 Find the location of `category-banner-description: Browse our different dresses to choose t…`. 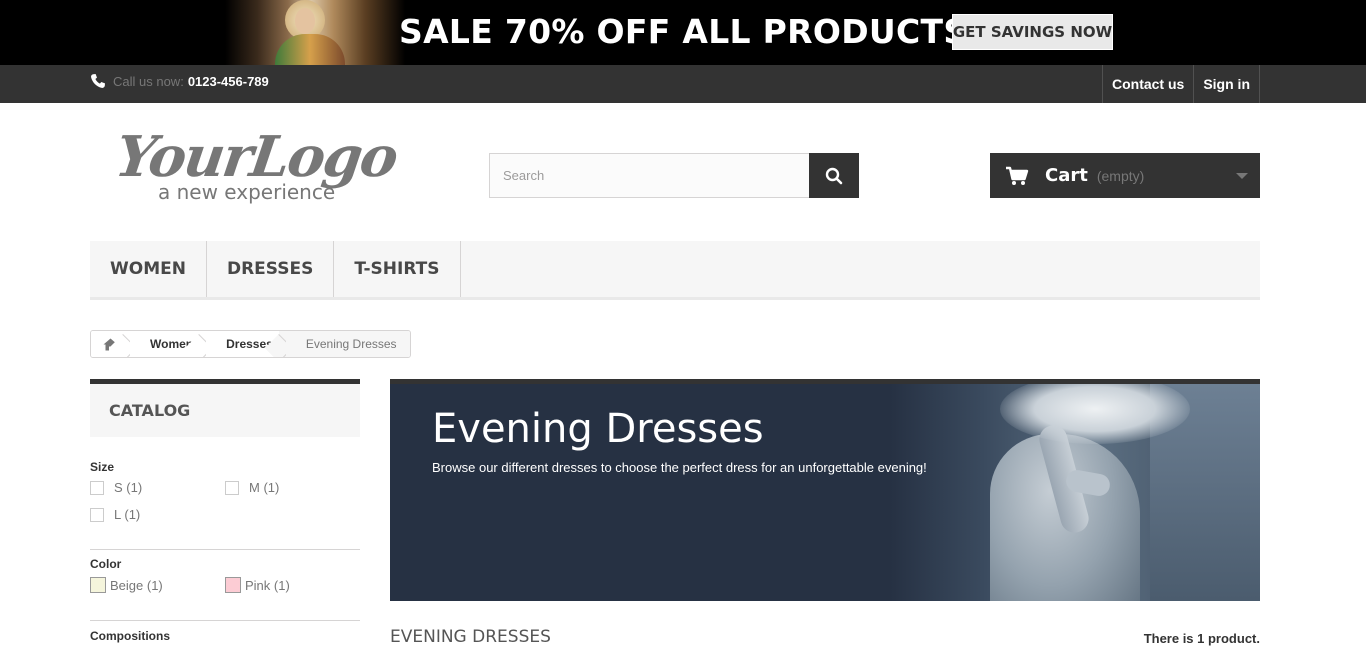

category-banner-description: Browse our different dresses to choose t… is located at coordinates (679, 467).